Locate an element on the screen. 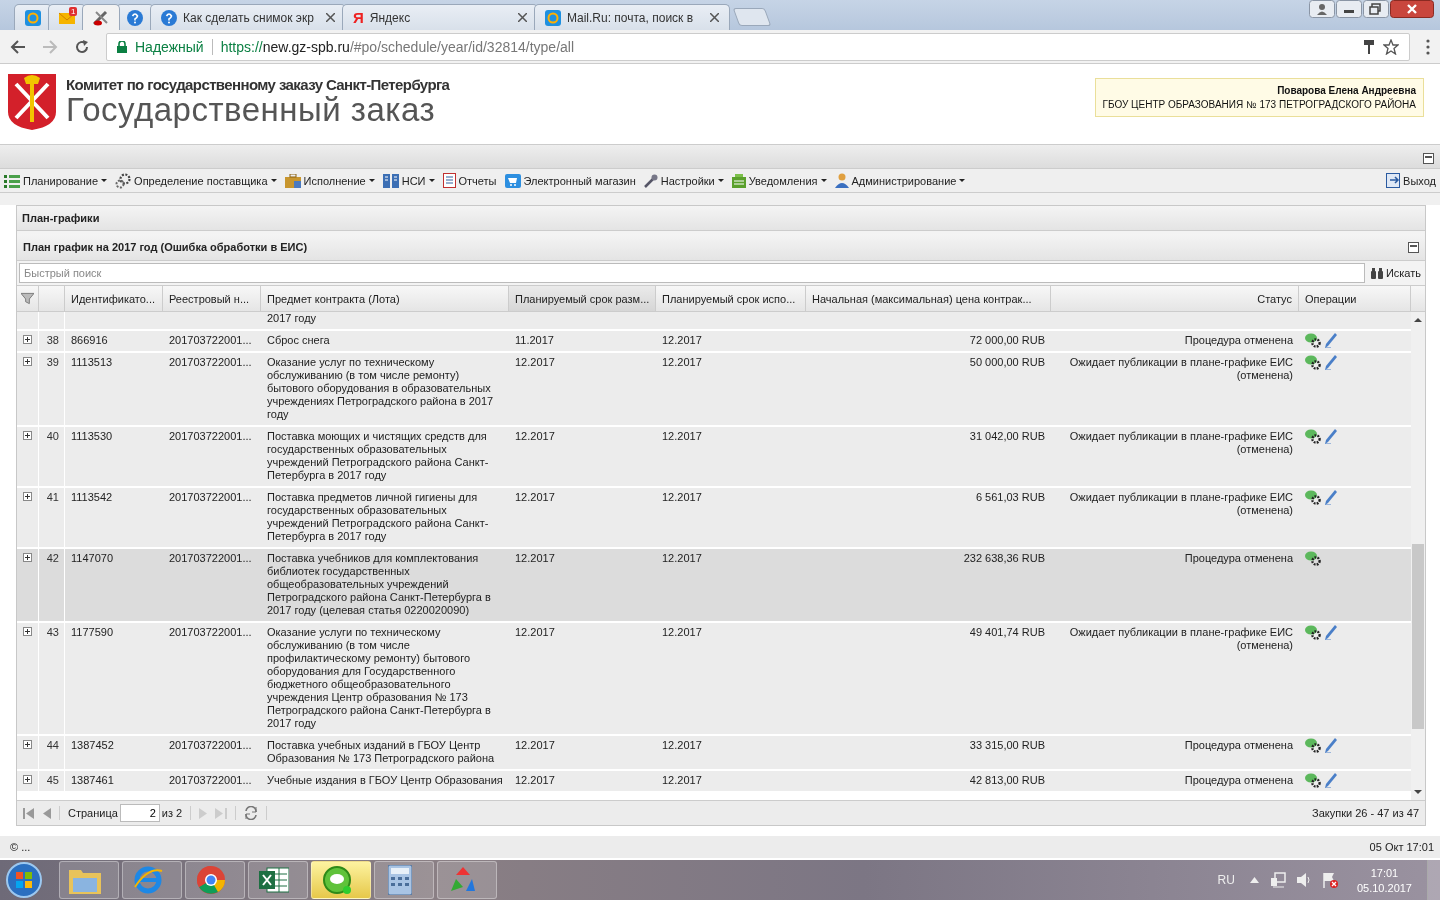 The width and height of the screenshot is (1440, 900). refresh-icon is located at coordinates (251, 813).